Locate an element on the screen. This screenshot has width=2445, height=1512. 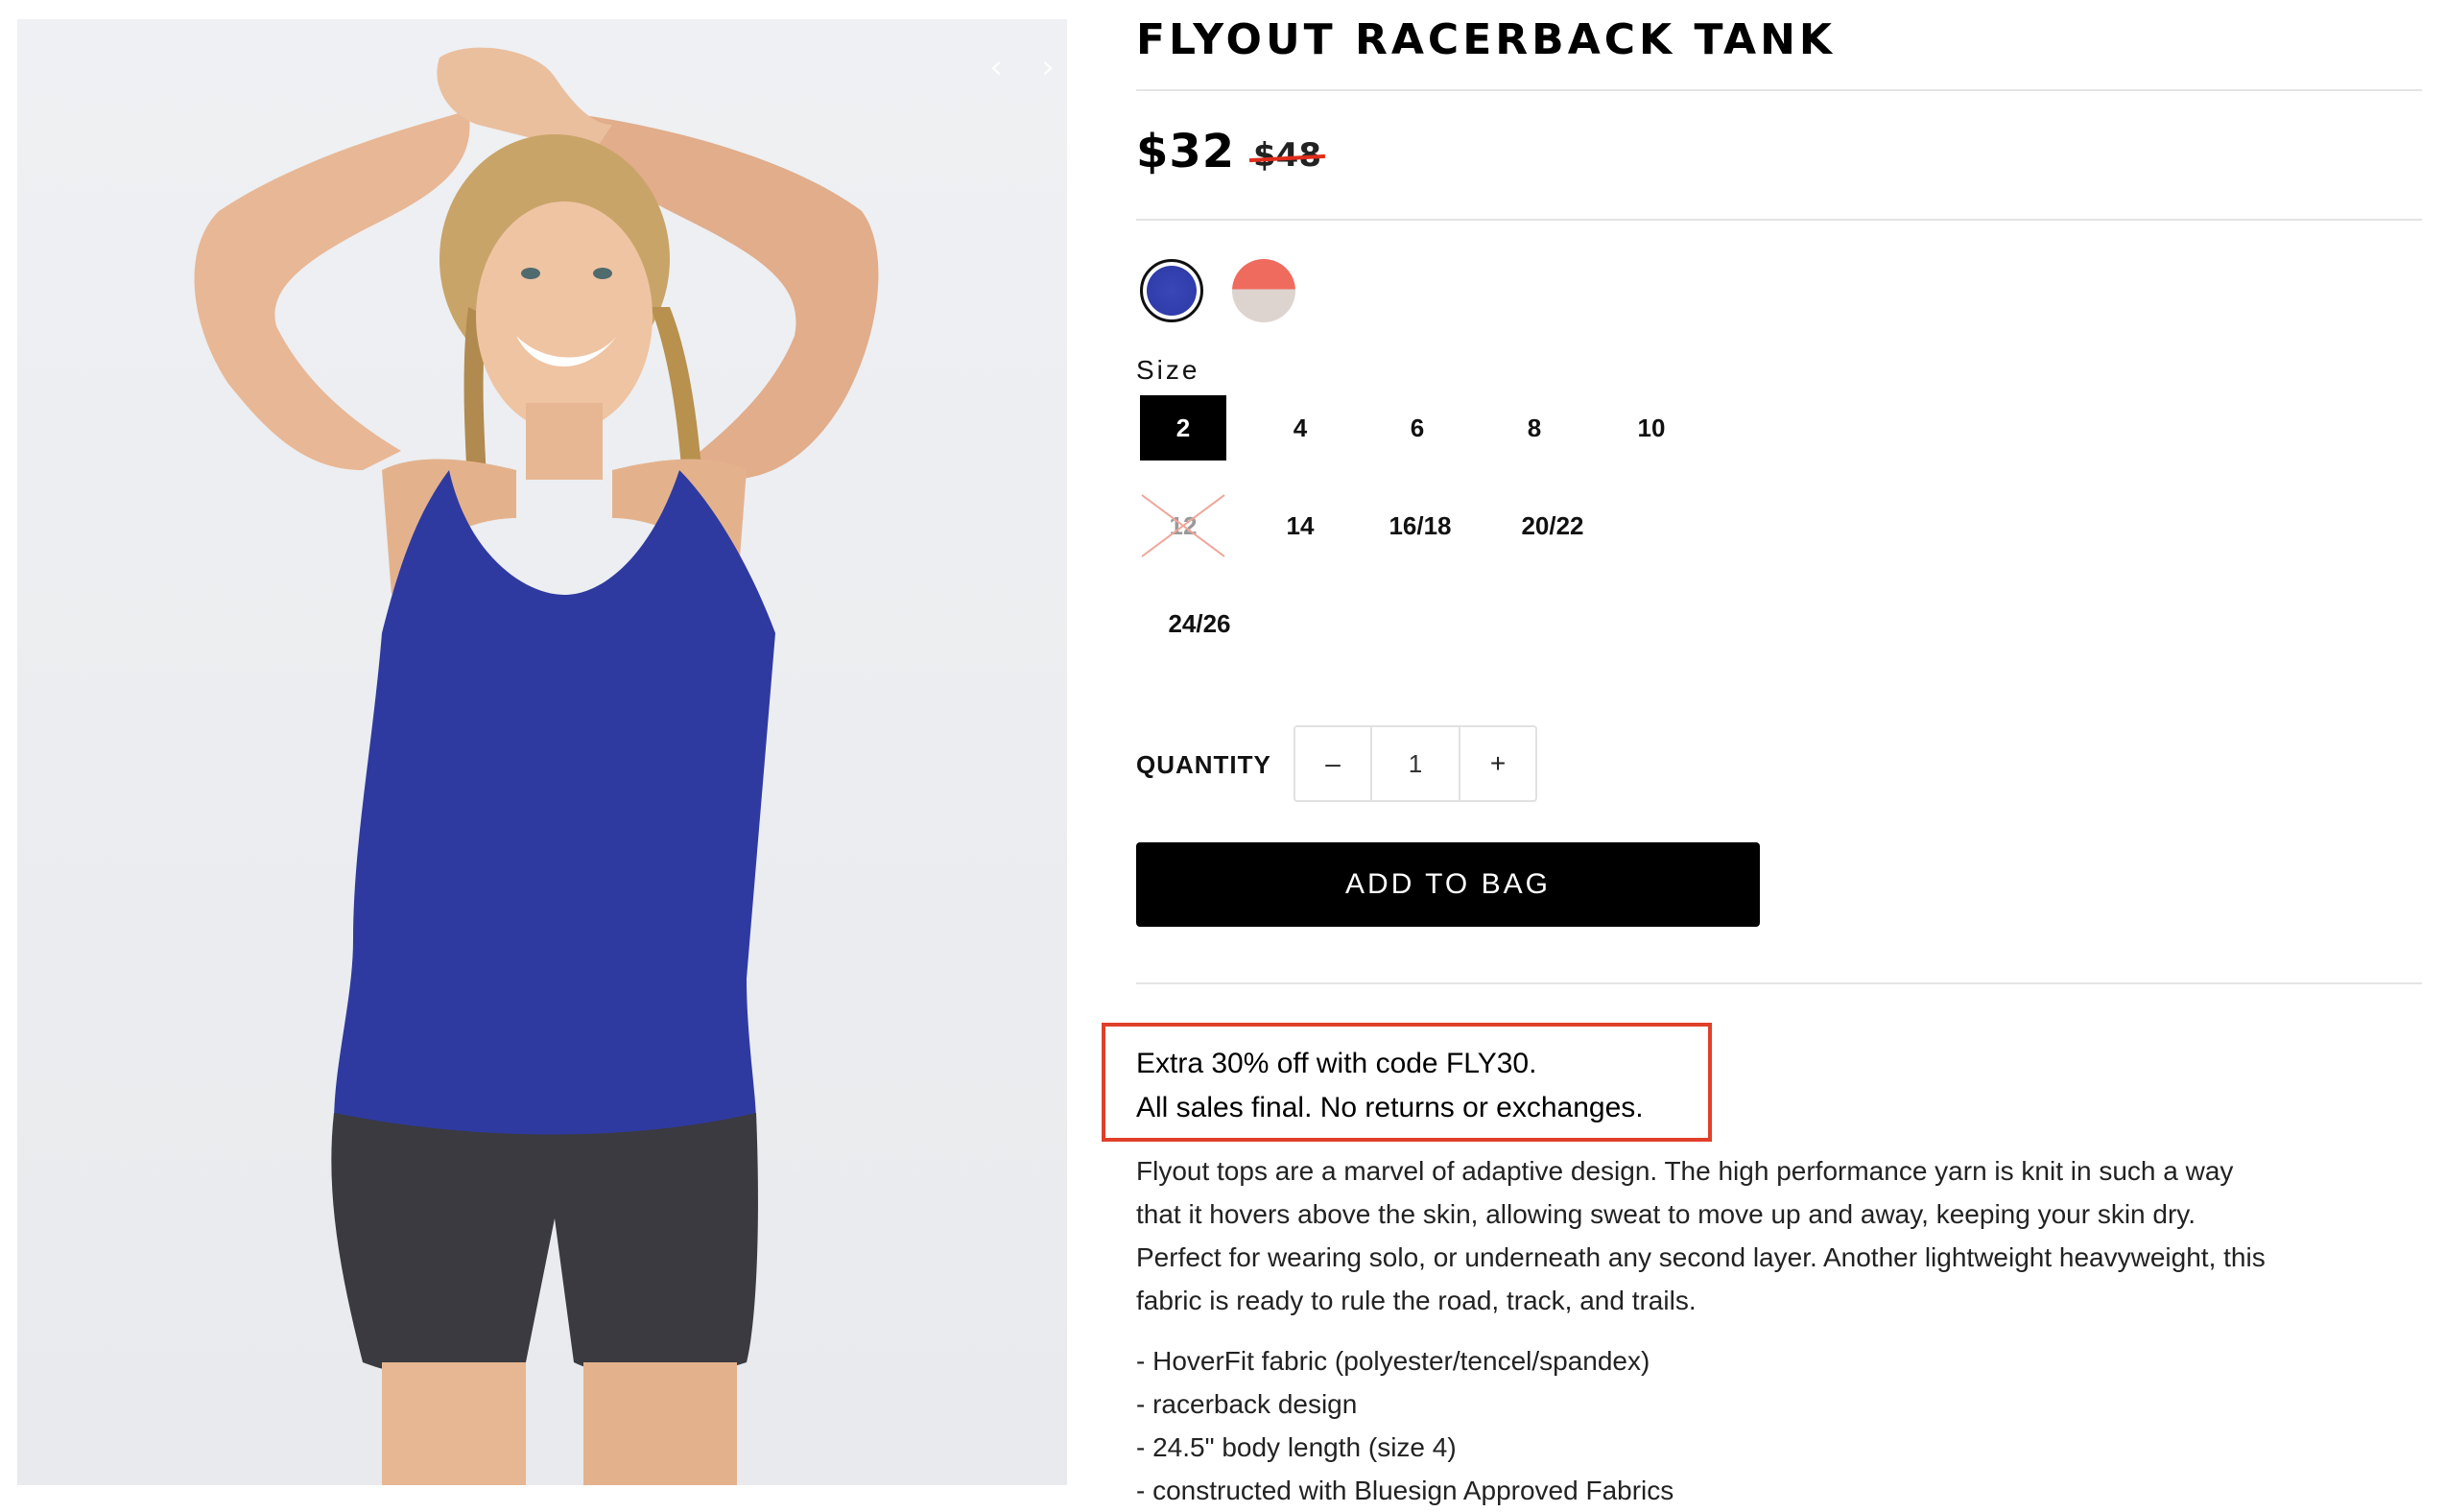
size-option-8: 8 is located at coordinates (1534, 428).